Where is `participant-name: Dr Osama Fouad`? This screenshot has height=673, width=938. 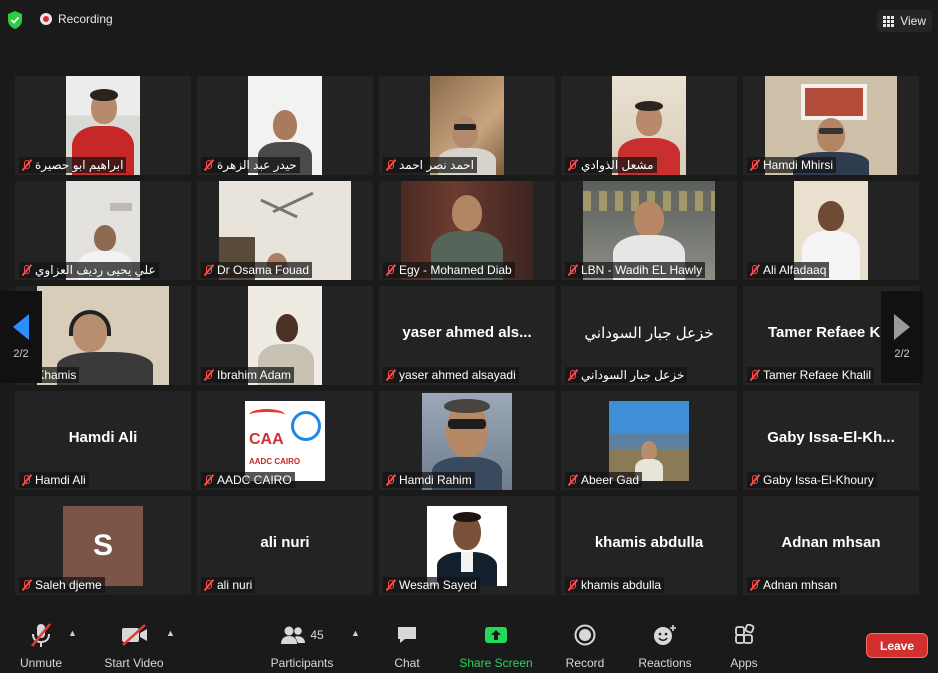
participant-name: Dr Osama Fouad is located at coordinates (263, 270).